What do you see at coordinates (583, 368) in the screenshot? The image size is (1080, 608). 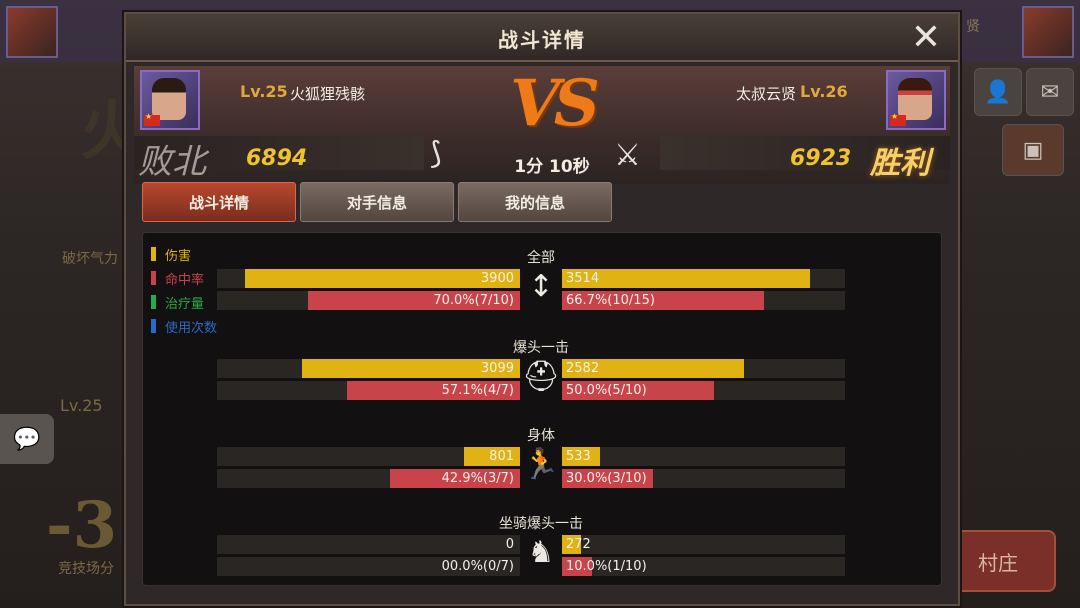 I see `right-damage-value: 2582` at bounding box center [583, 368].